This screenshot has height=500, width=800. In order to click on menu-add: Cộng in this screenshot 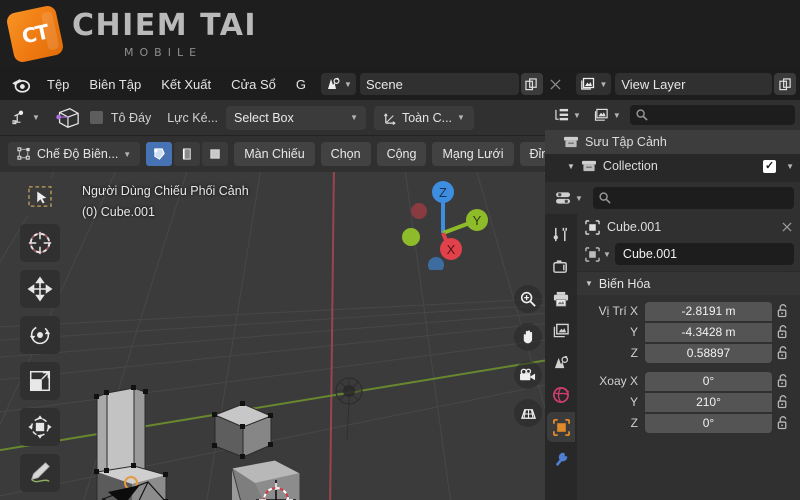, I will do `click(401, 154)`.